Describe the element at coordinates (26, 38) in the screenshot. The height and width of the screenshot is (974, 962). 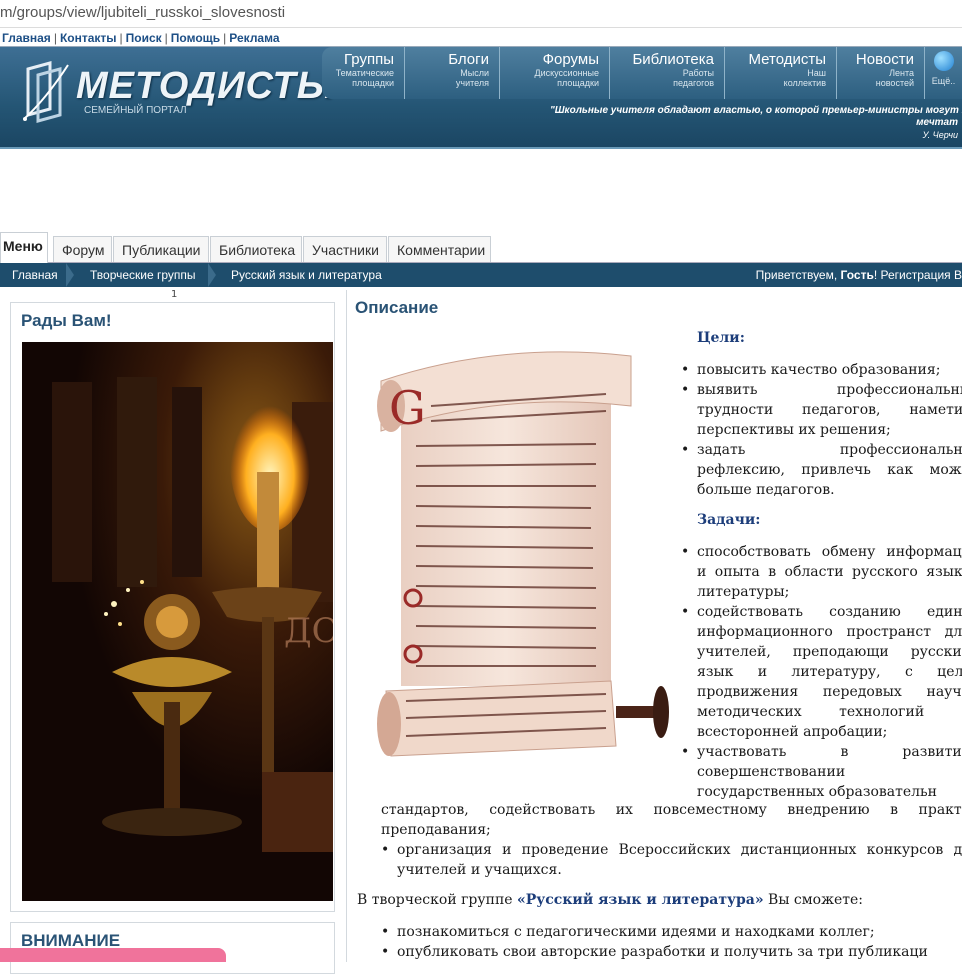
I see `toplink-home: Главная` at that location.